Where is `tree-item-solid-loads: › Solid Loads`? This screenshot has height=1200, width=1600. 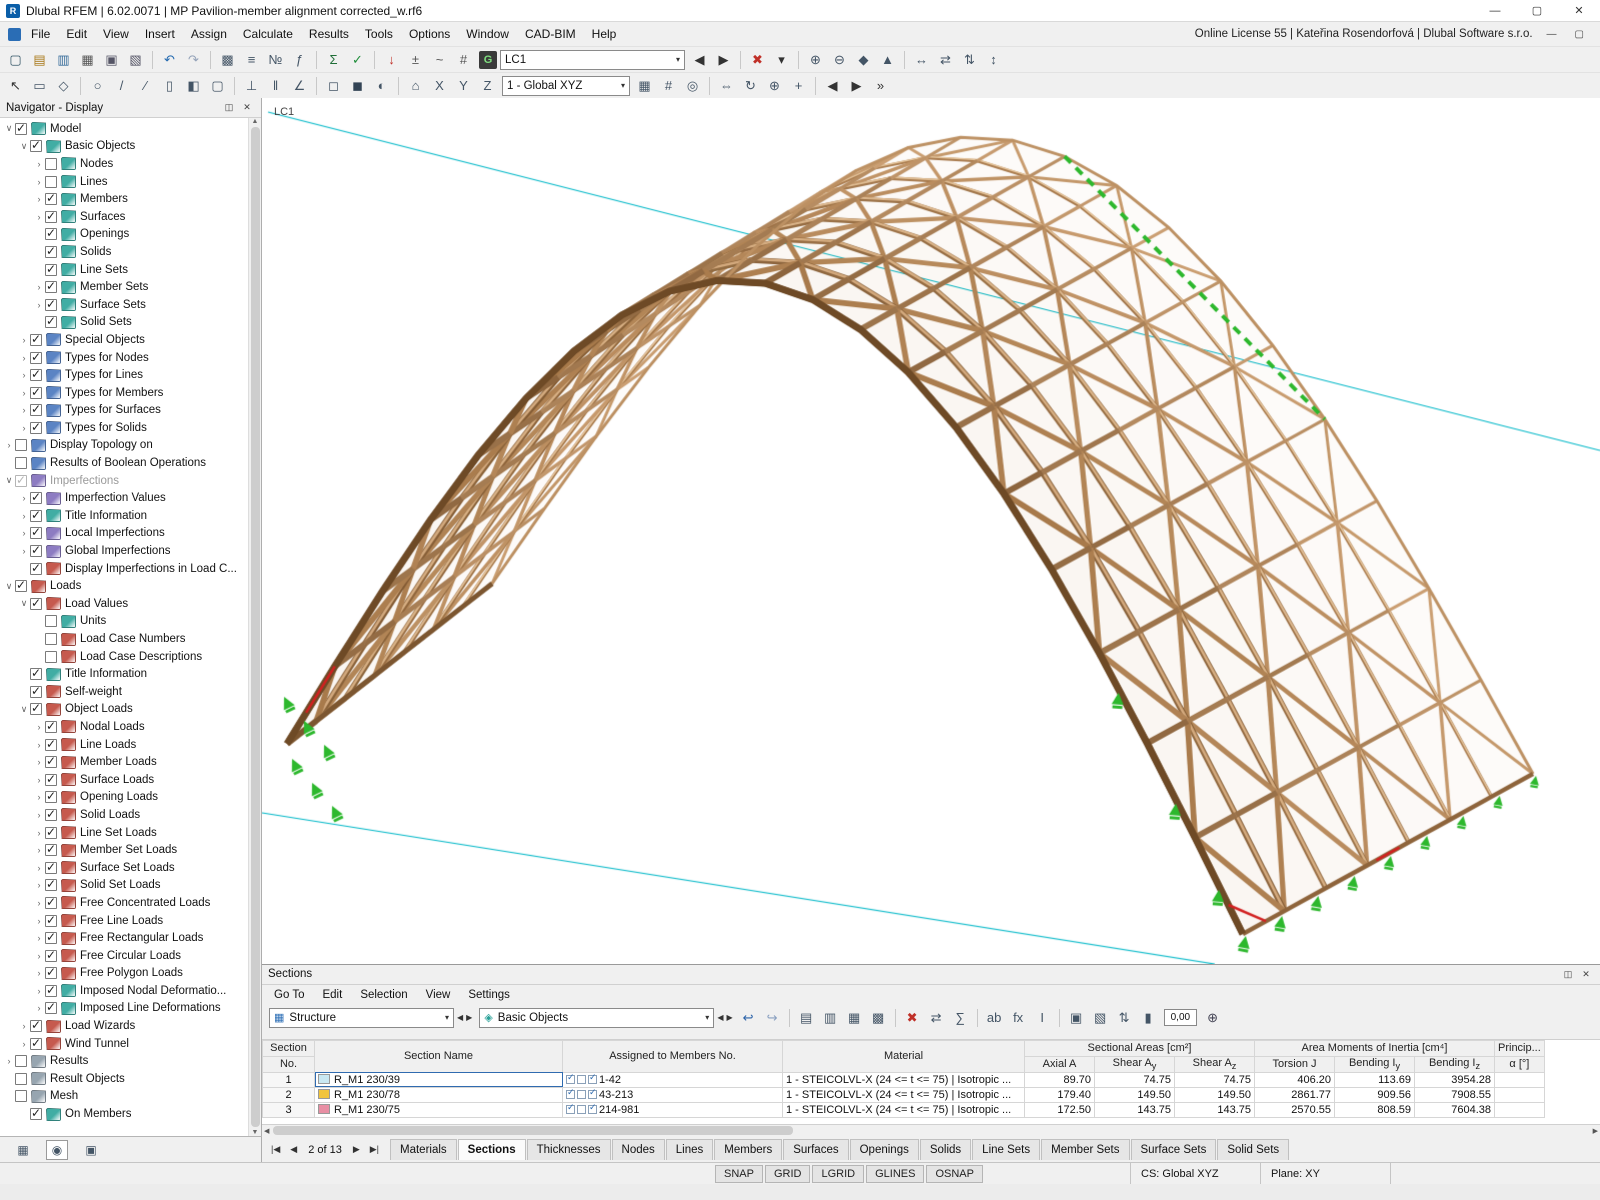 tree-item-solid-loads: › Solid Loads is located at coordinates (124, 815).